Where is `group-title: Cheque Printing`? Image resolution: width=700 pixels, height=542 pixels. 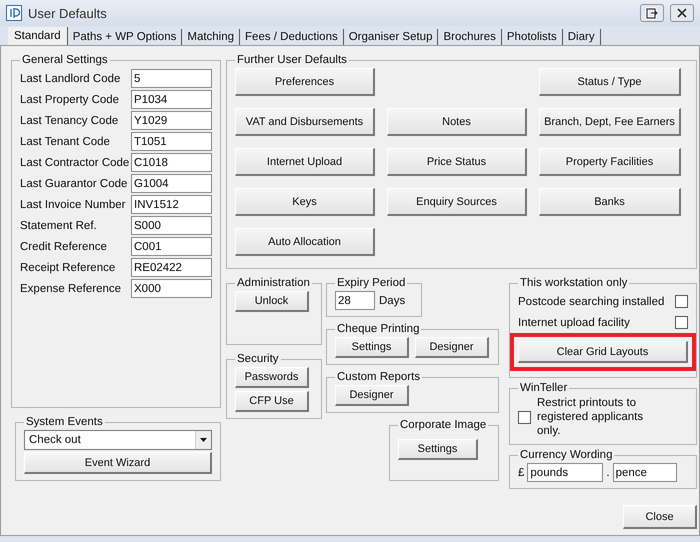
group-title: Cheque Printing is located at coordinates (378, 329).